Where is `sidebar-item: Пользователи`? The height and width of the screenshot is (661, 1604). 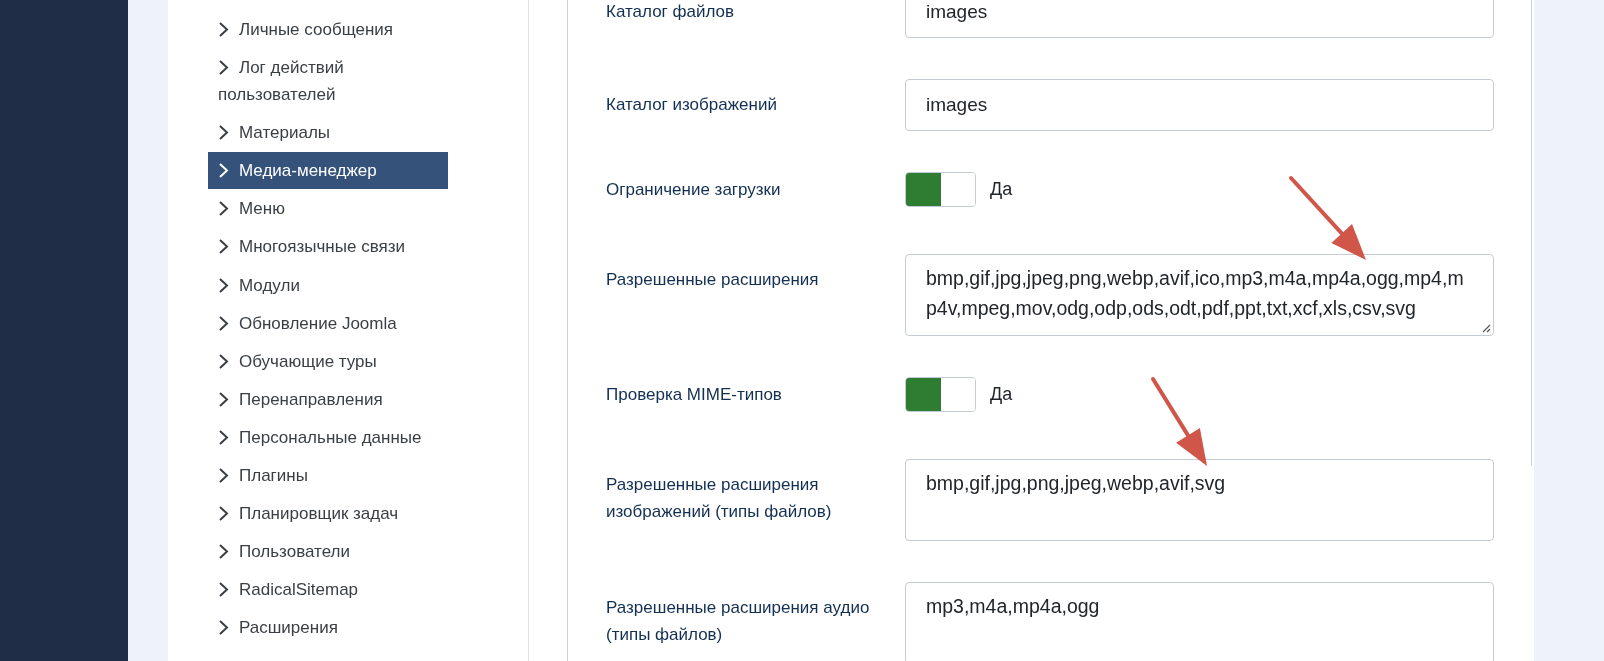 sidebar-item: Пользователи is located at coordinates (328, 552).